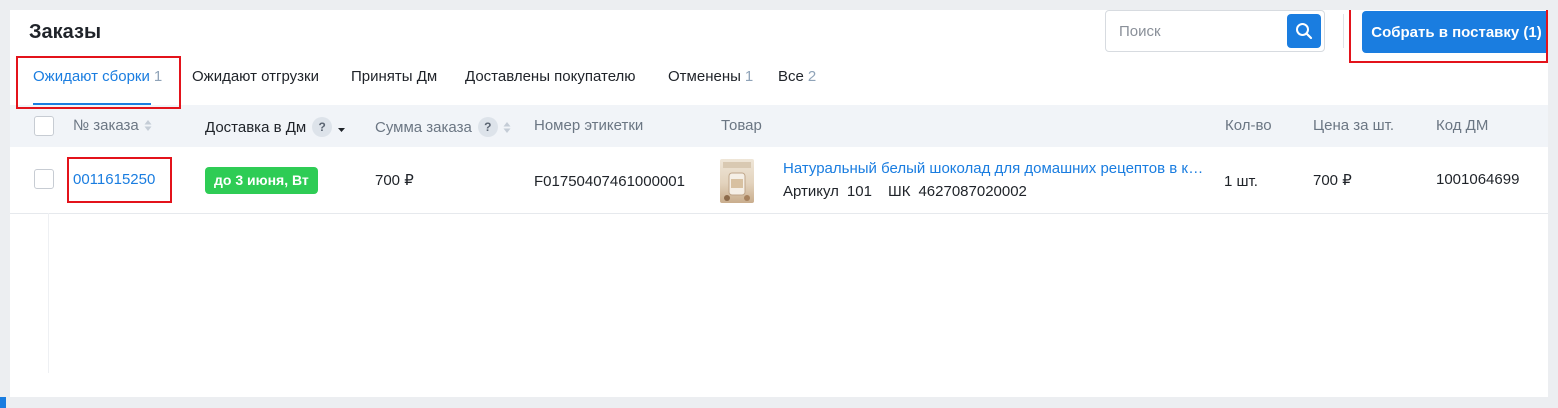 The width and height of the screenshot is (1558, 408). I want to click on tab-awaiting-shipment: Ожидают отгрузки, so click(255, 85).